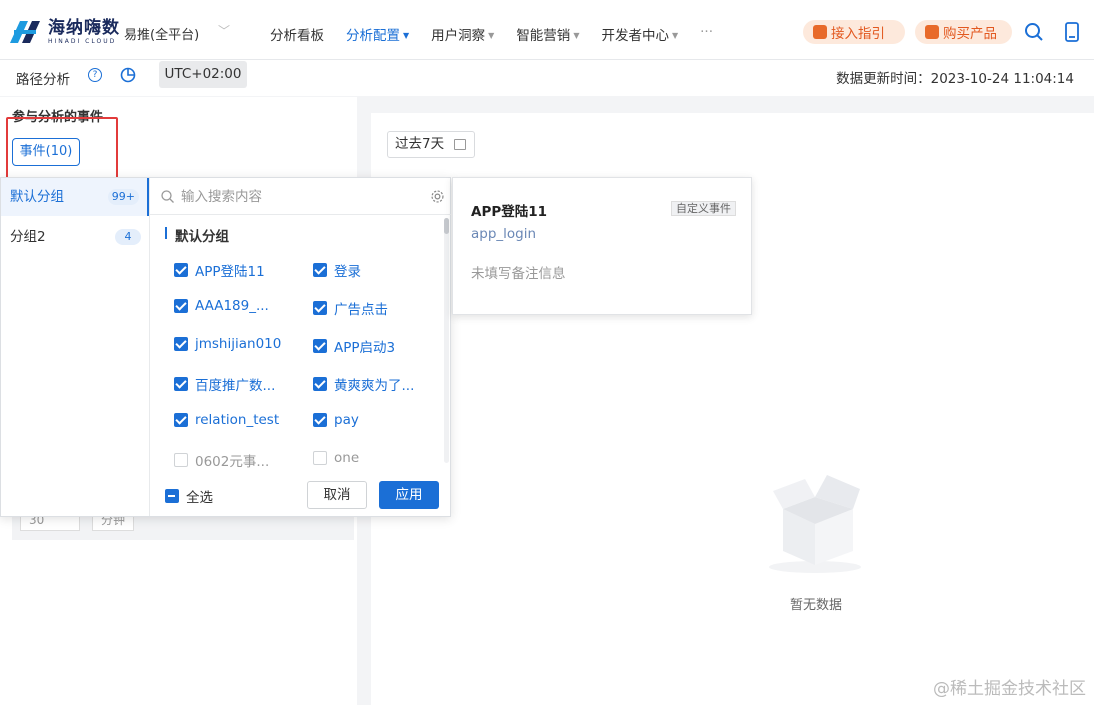  I want to click on guide-icon, so click(820, 32).